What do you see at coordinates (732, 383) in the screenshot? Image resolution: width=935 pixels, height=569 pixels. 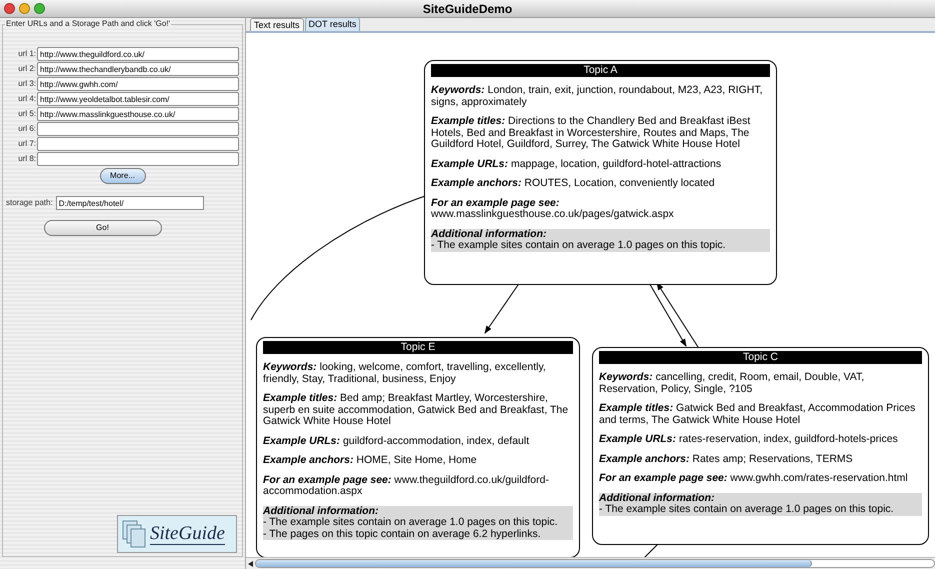 I see `topic-detail: Keywords: cancelling, credit, Room, email, Double, VAT, Reservation, Policy, Single, ?105` at bounding box center [732, 383].